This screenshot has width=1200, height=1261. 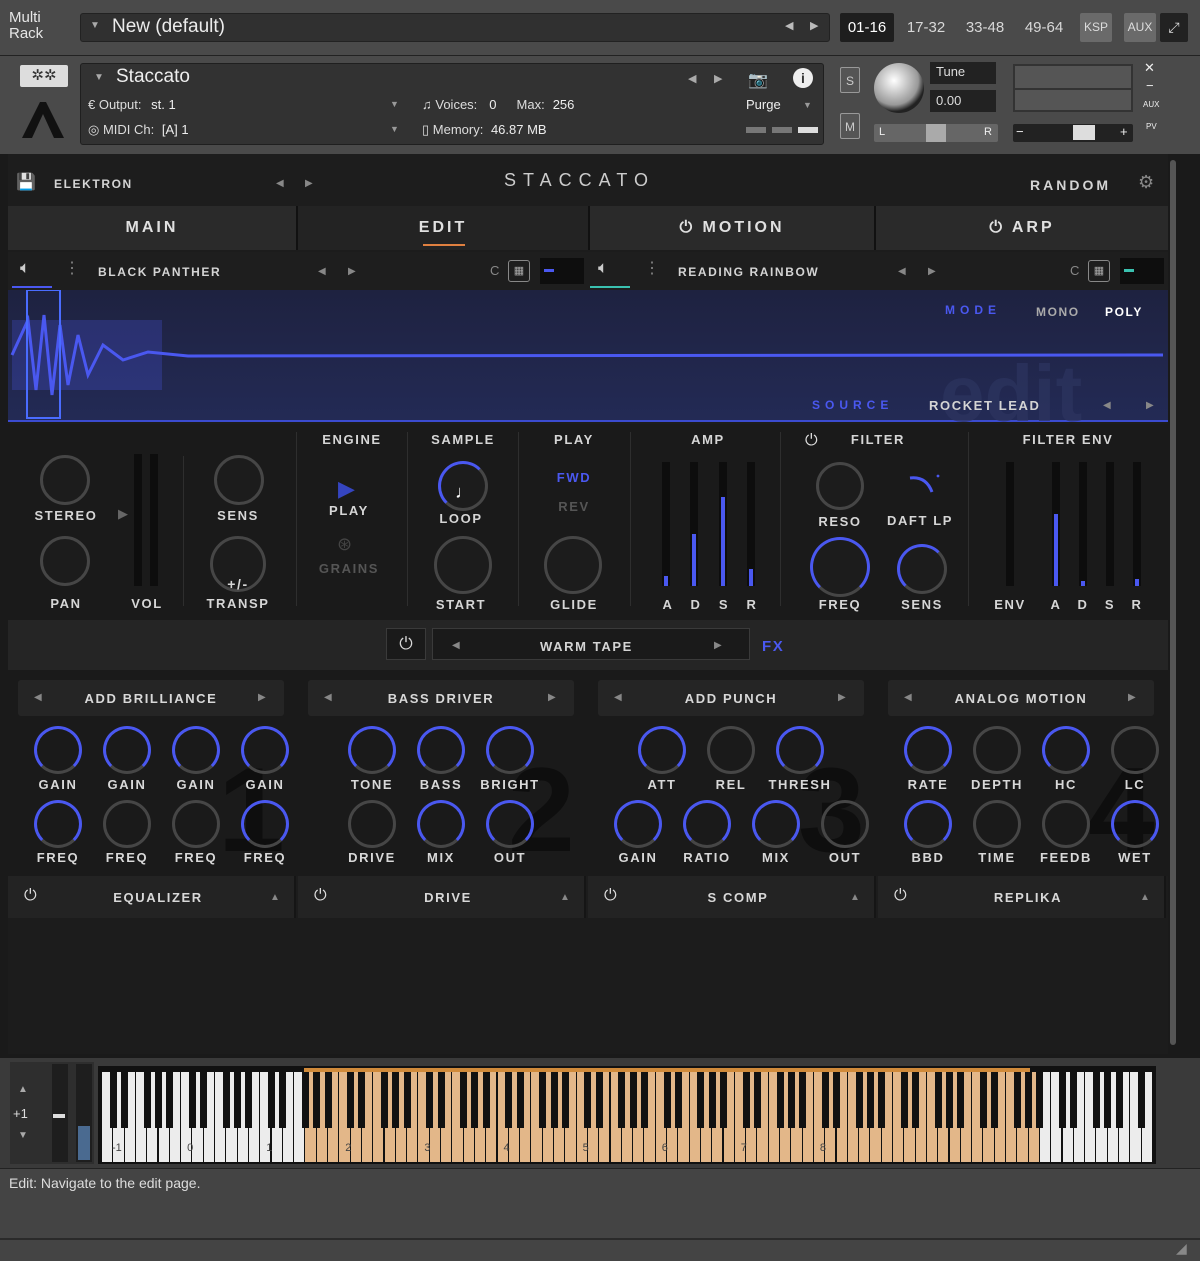 I want to click on freq-knob, so click(x=840, y=567).